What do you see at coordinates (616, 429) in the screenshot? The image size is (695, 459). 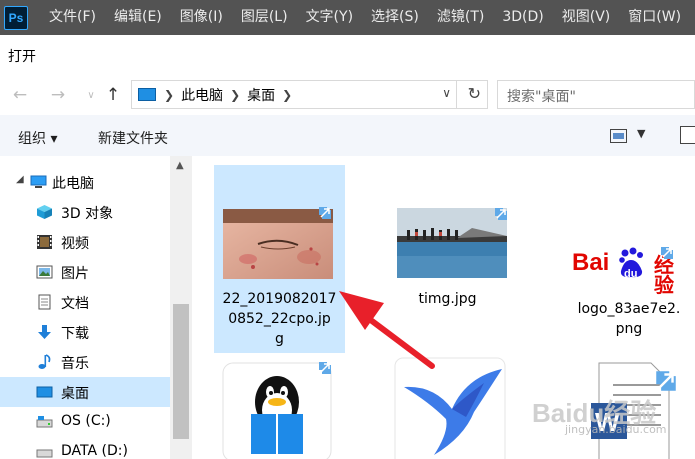 I see `baidu-watermark-url: jingyan.baidu.com` at bounding box center [616, 429].